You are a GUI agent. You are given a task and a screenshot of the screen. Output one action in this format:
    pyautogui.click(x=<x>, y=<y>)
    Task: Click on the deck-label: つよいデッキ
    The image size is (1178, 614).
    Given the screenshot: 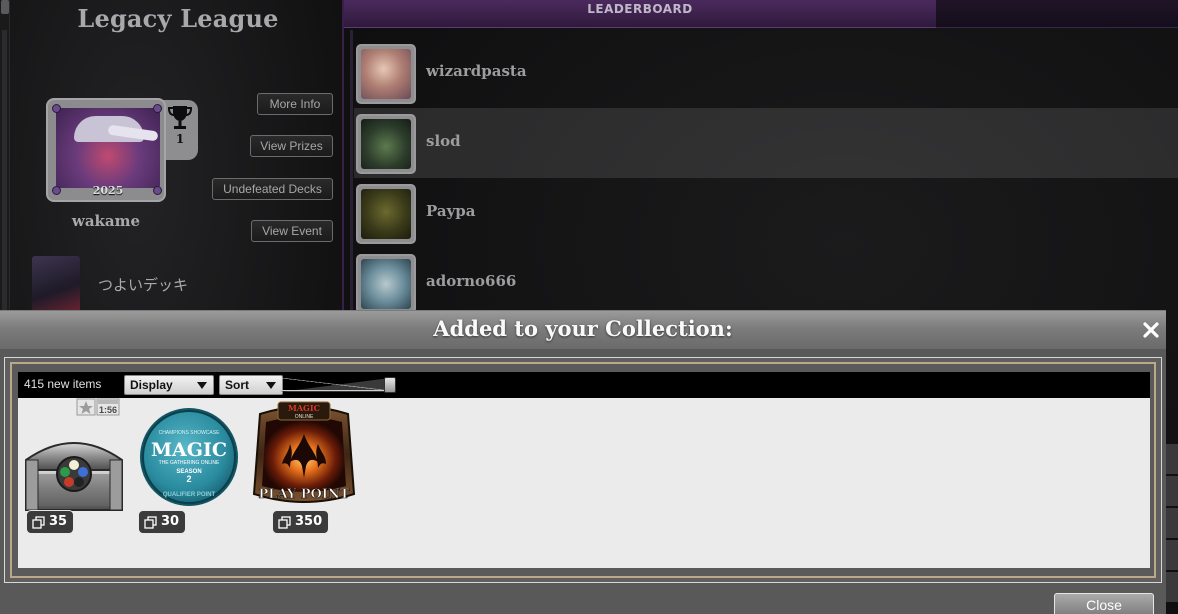 What is the action you would take?
    pyautogui.click(x=143, y=285)
    